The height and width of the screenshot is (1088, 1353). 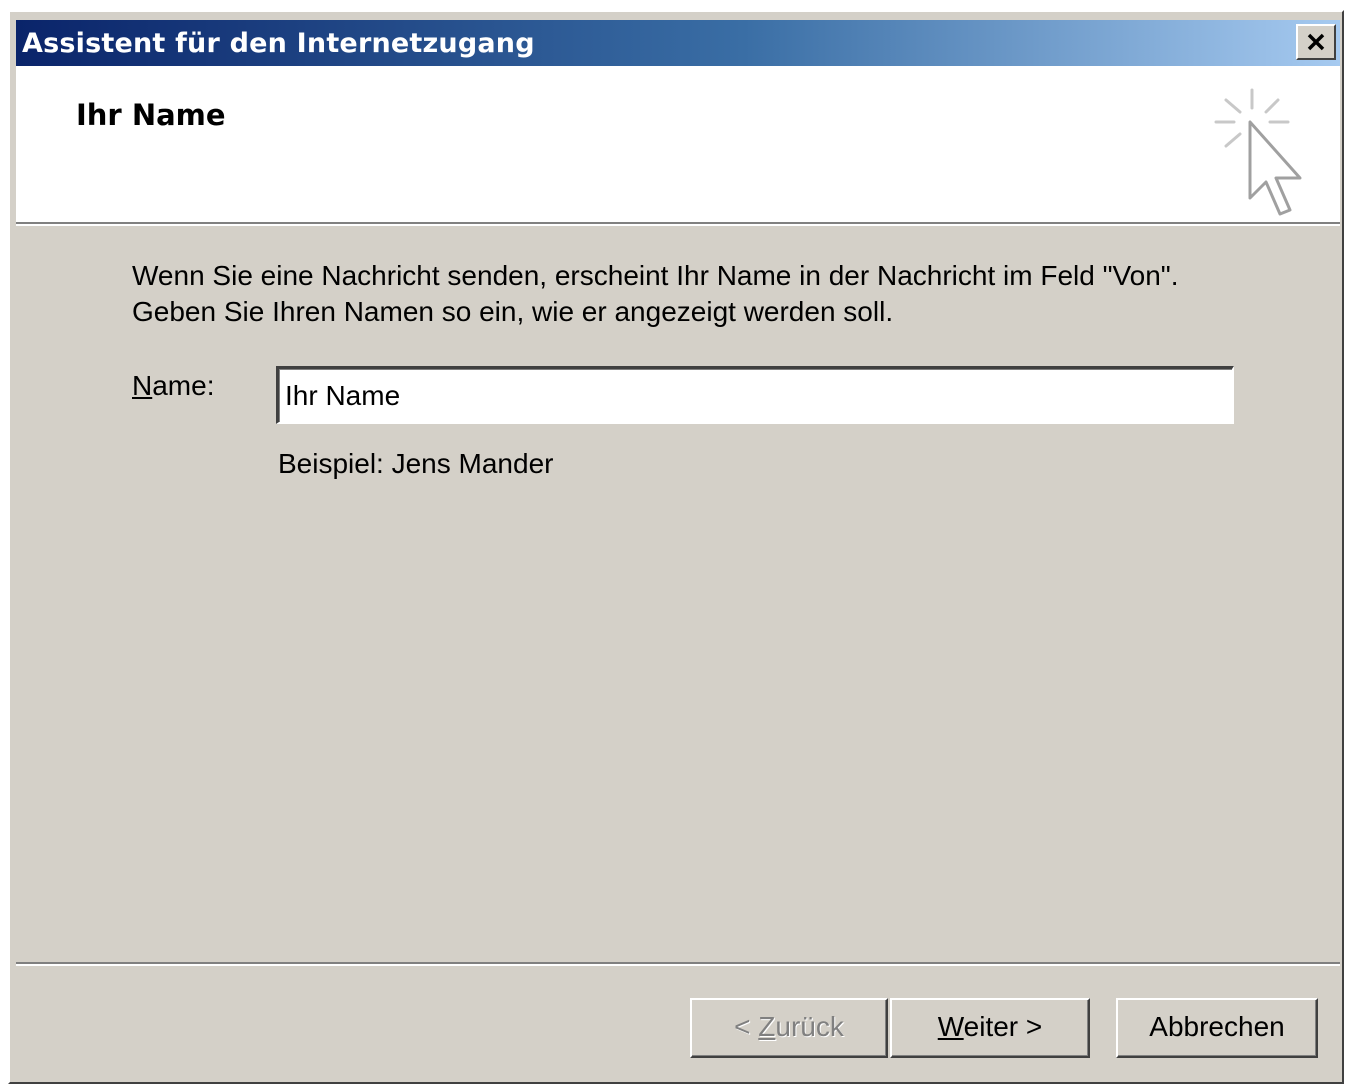 I want to click on next-button-mnemonic: W, so click(x=950, y=1026).